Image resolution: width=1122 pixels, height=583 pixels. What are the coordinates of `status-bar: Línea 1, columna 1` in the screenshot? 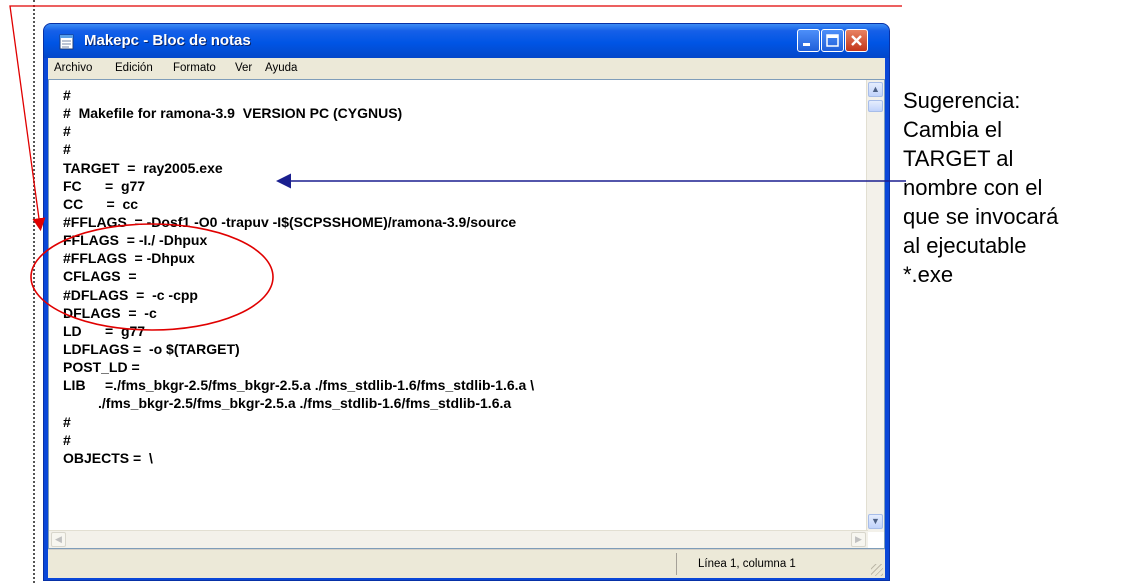 It's located at (466, 563).